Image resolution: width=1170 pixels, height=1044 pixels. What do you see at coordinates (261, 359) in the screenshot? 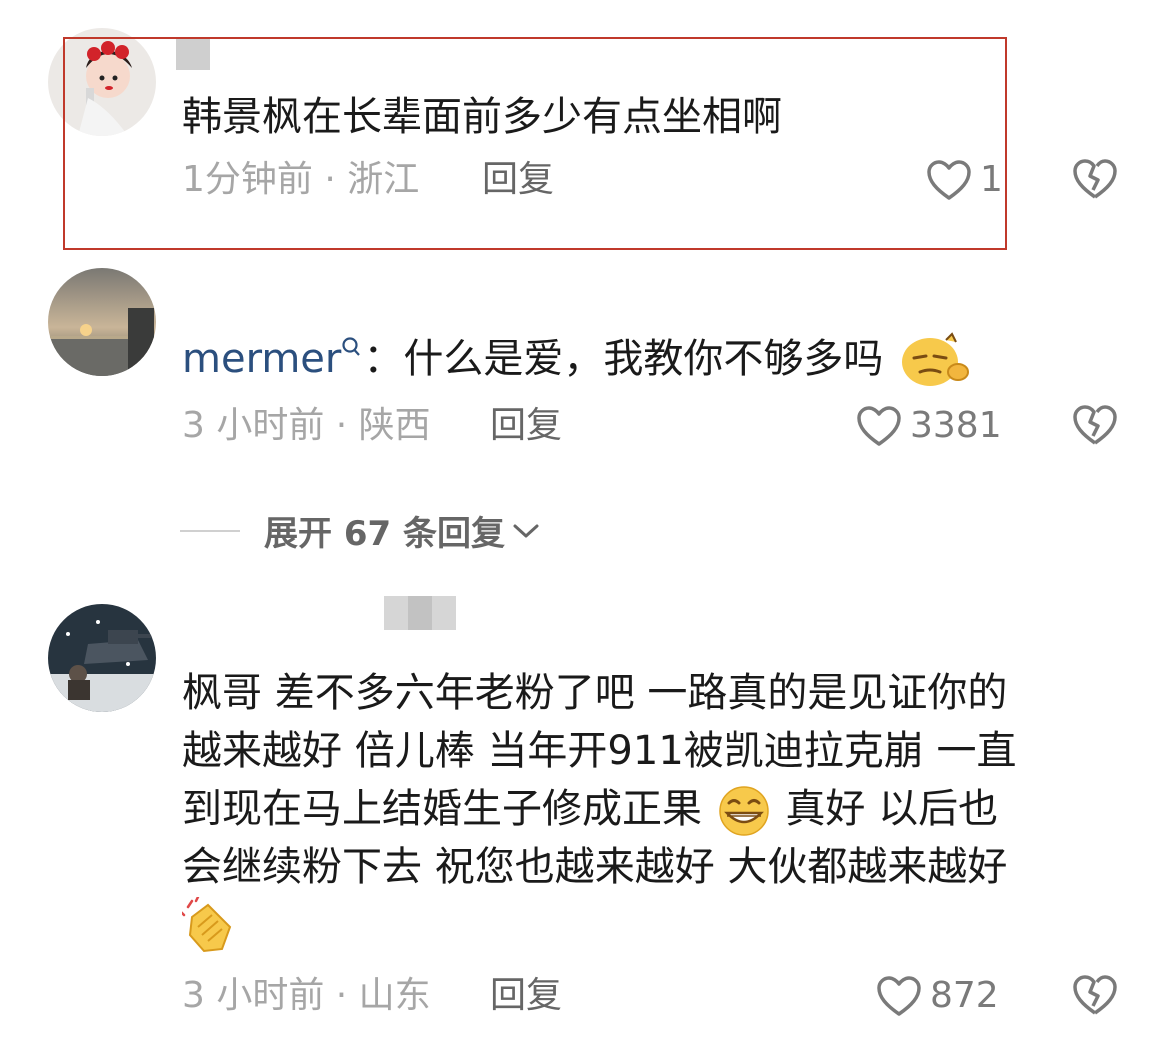
I see `username: mermer` at bounding box center [261, 359].